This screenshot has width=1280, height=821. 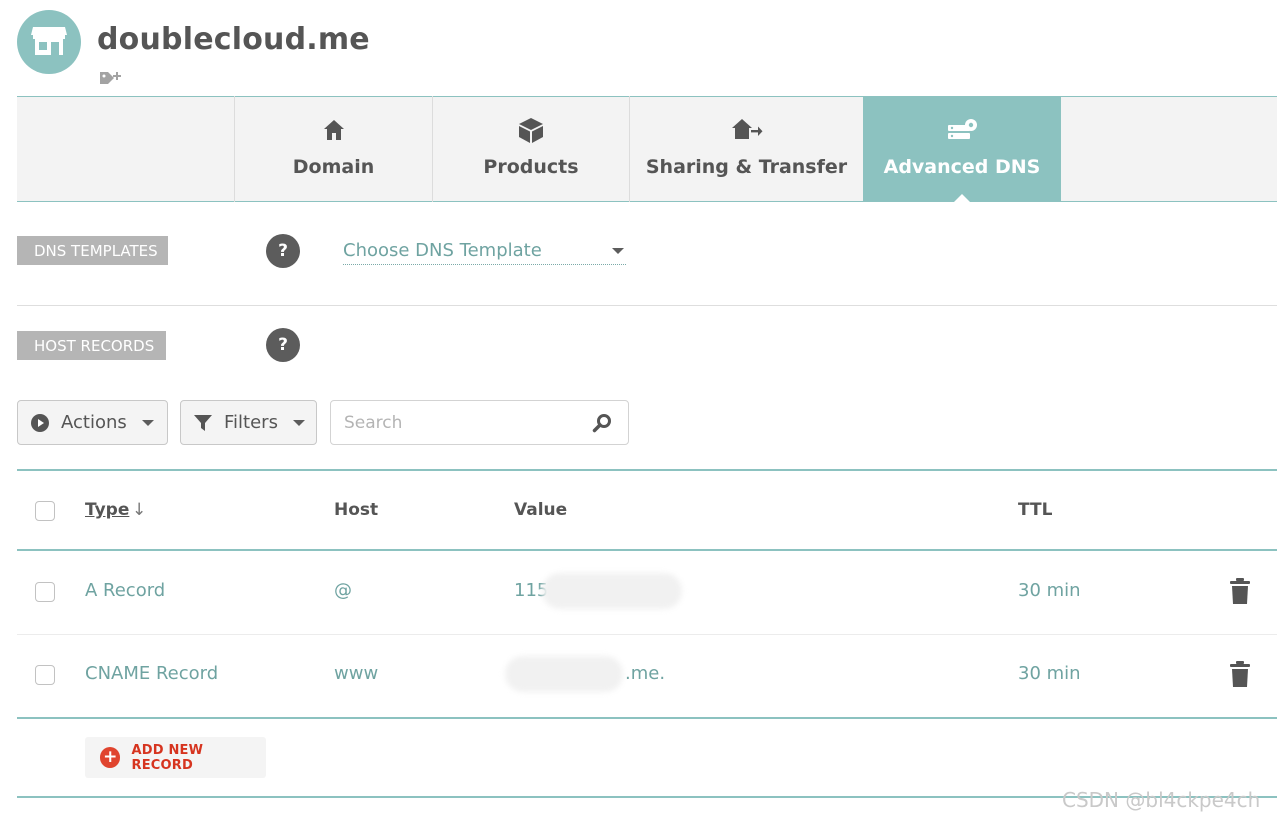 What do you see at coordinates (283, 251) in the screenshot?
I see `dns-templates-help-icon: ?` at bounding box center [283, 251].